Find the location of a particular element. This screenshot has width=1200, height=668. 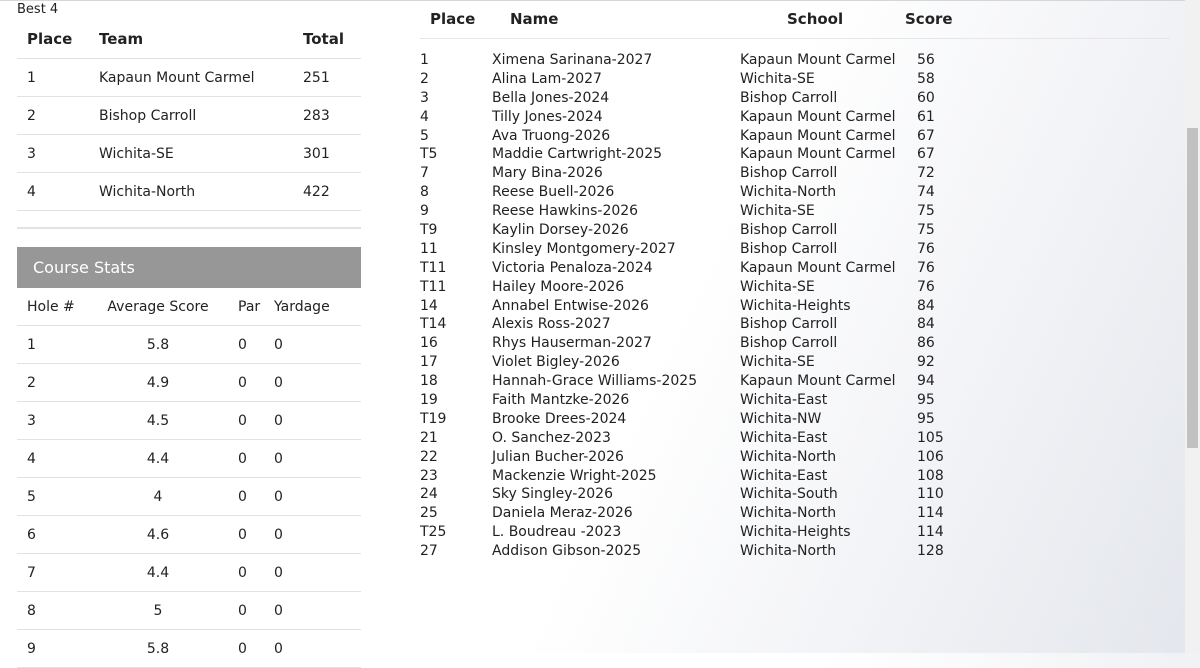

player-score: 56 is located at coordinates (926, 60).